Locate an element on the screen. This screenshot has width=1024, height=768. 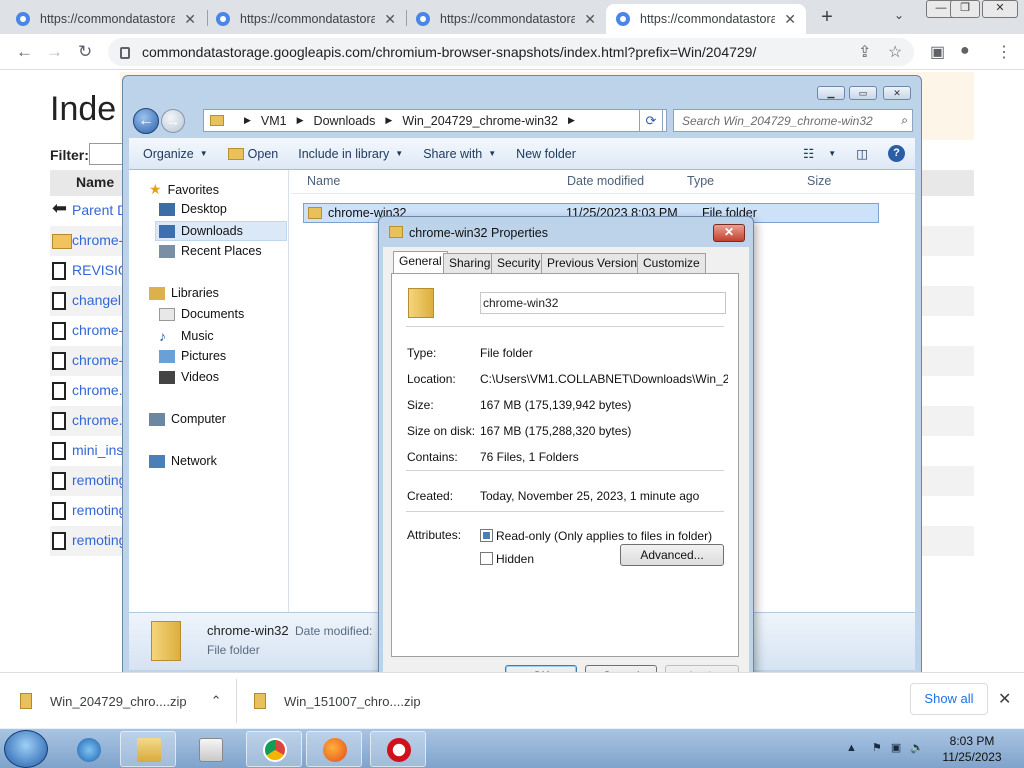
search-icon: ⌕ is located at coordinates (904, 120).